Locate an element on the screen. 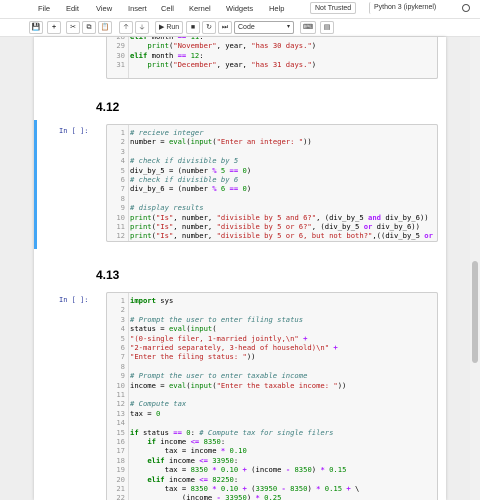 The image size is (480, 500). move-up-button: 🡡 is located at coordinates (126, 27).